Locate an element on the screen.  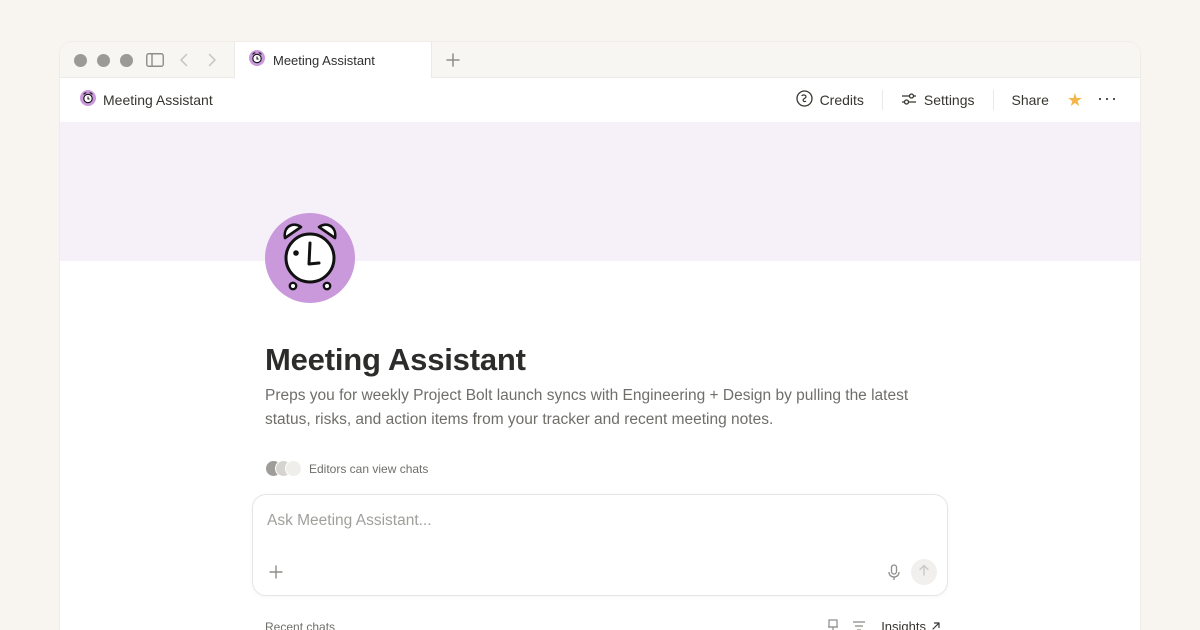
add-attachment-icon is located at coordinates (276, 572).